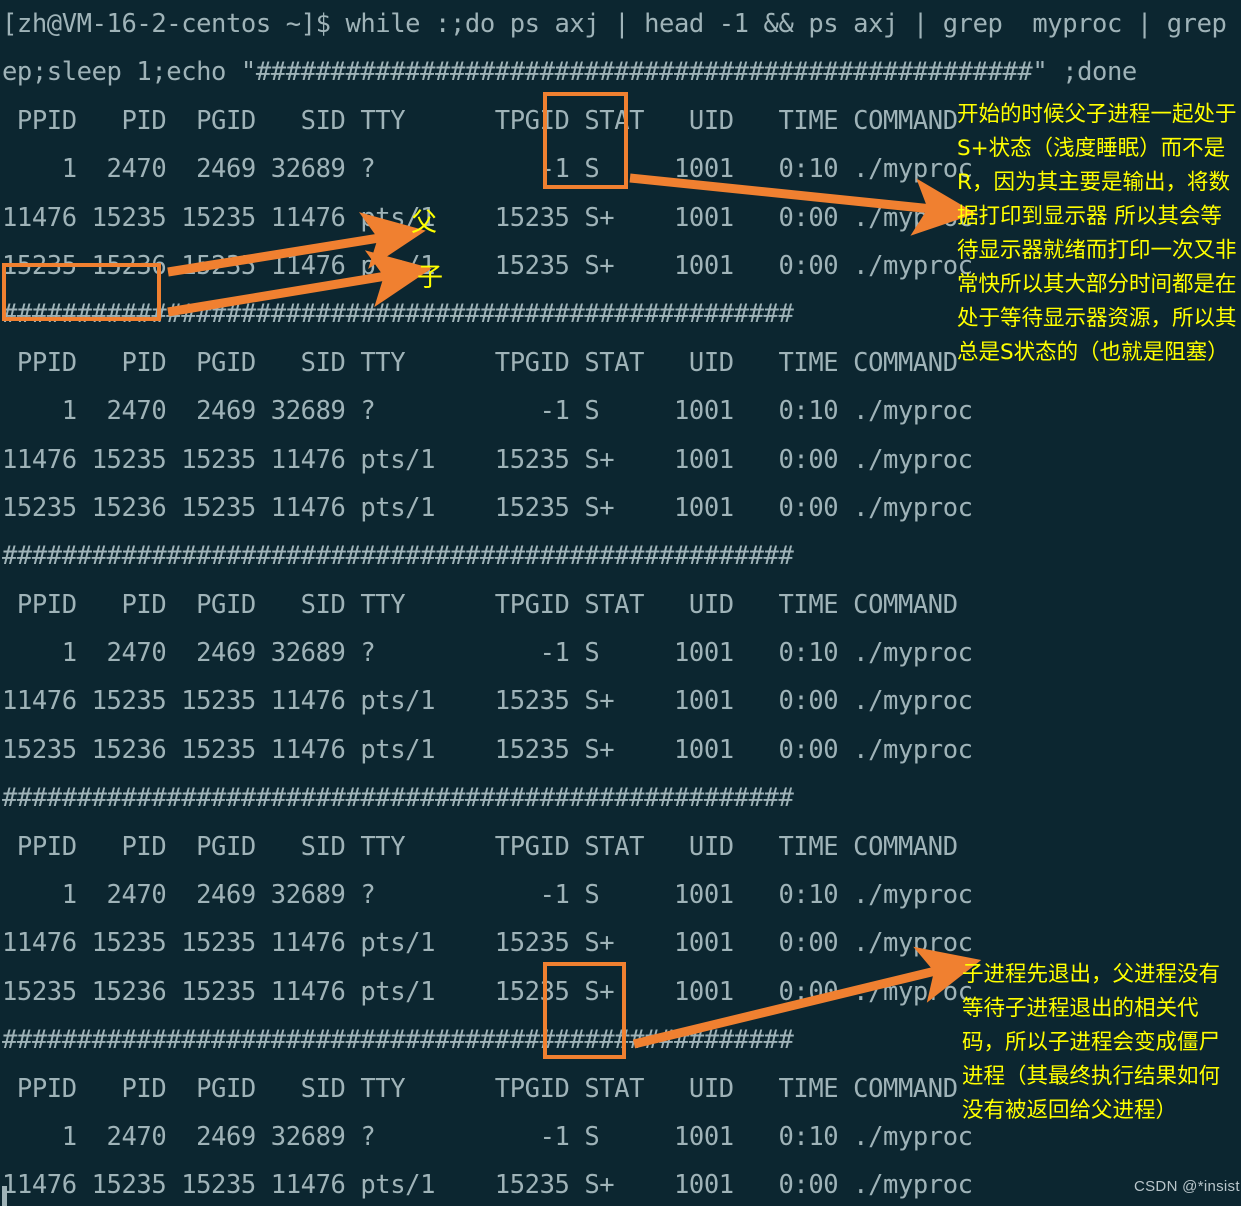 This screenshot has height=1206, width=1241. What do you see at coordinates (1187, 1186) in the screenshot?
I see `csdn-watermark: CSDN @*insist` at bounding box center [1187, 1186].